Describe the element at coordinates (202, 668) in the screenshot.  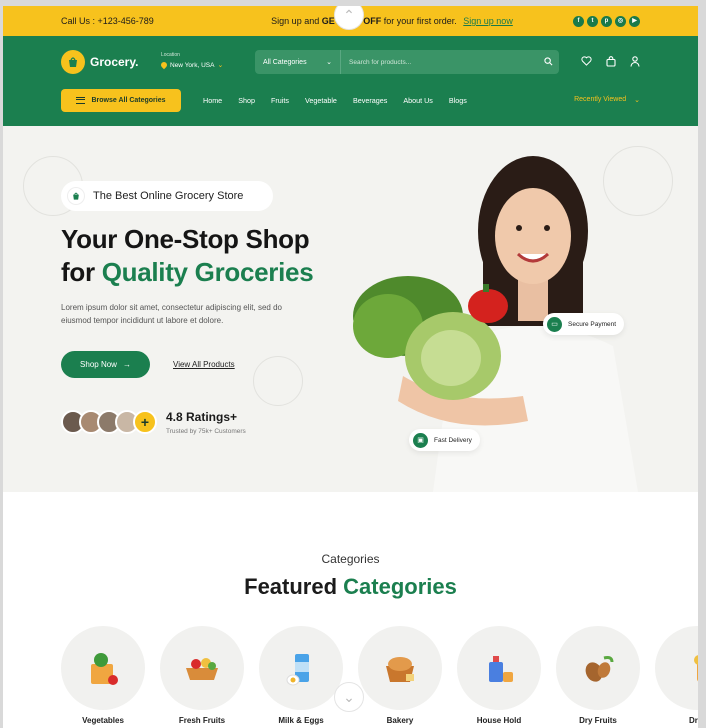
I see `fruit-basket-icon` at that location.